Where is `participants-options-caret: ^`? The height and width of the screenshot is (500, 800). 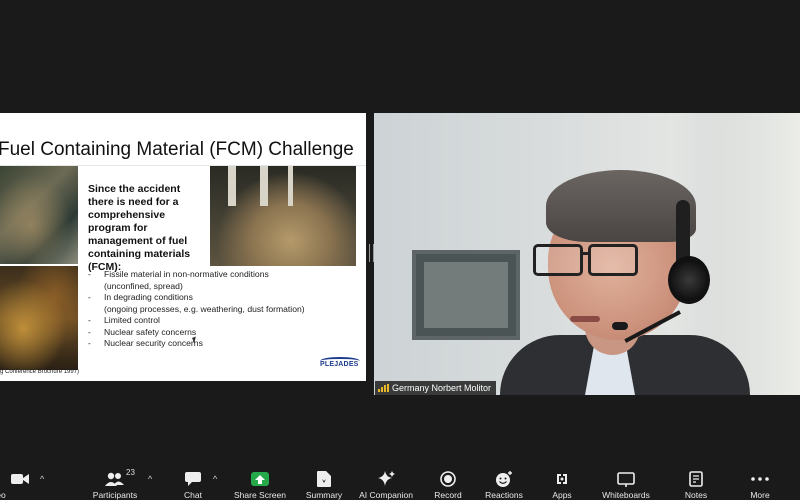 participants-options-caret: ^ is located at coordinates (150, 479).